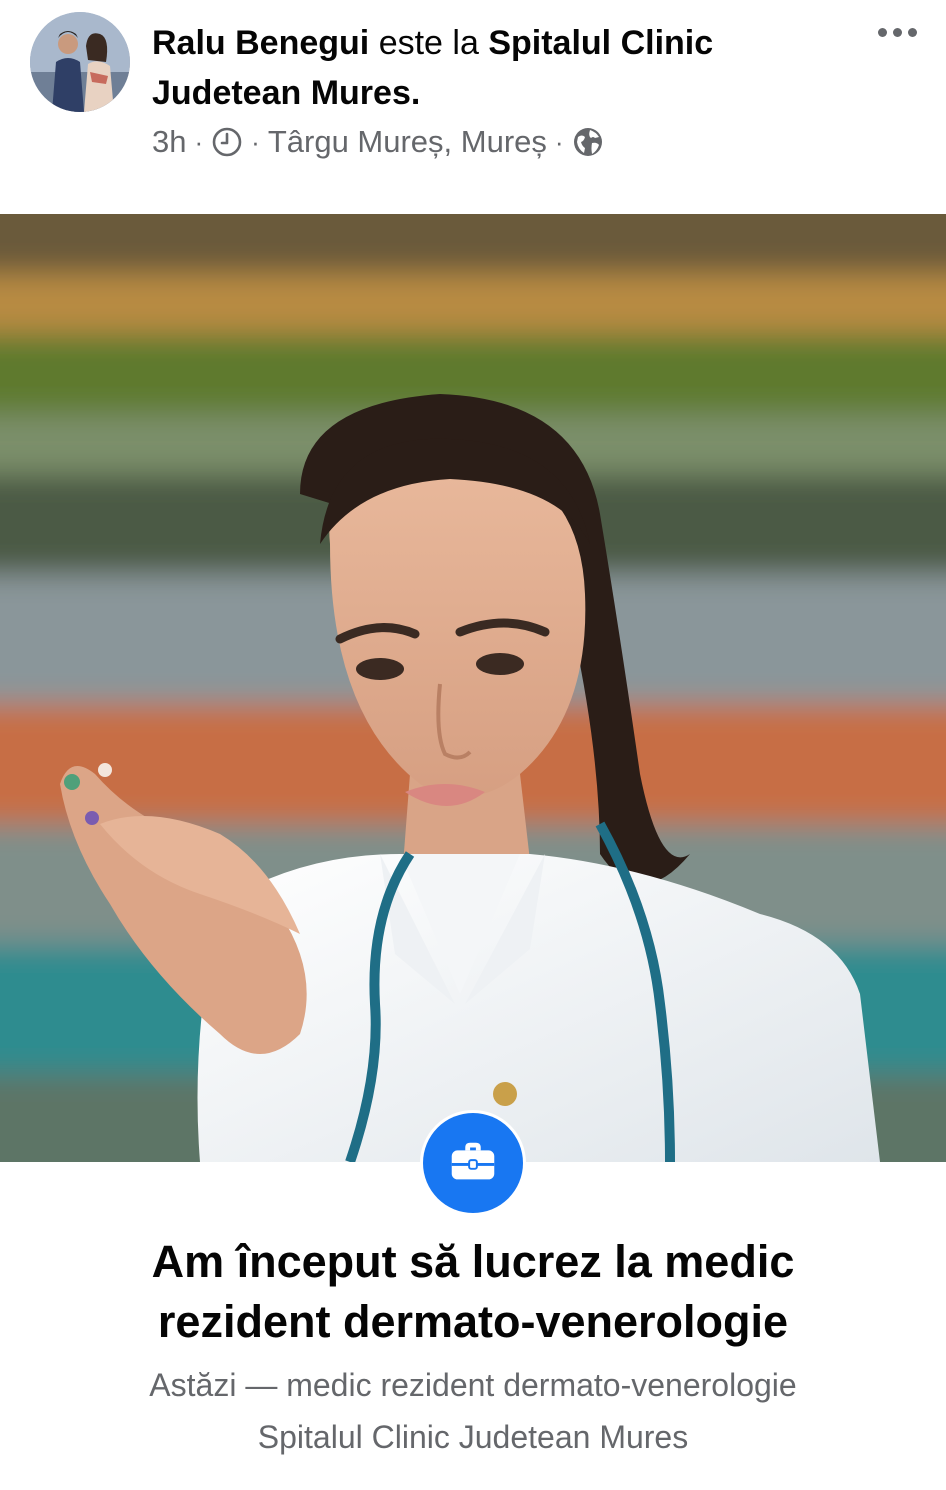 The width and height of the screenshot is (946, 1490). I want to click on place-name-line2: Judetean Mures., so click(286, 93).